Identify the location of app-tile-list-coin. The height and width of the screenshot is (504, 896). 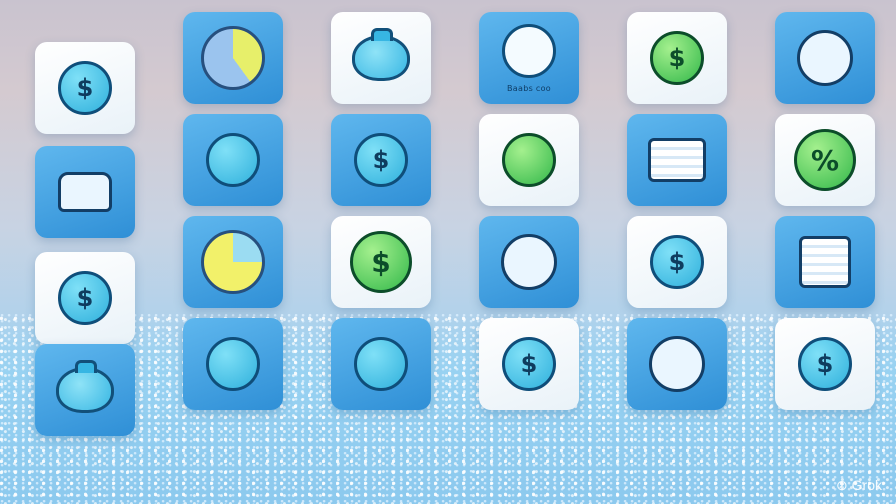
(529, 262).